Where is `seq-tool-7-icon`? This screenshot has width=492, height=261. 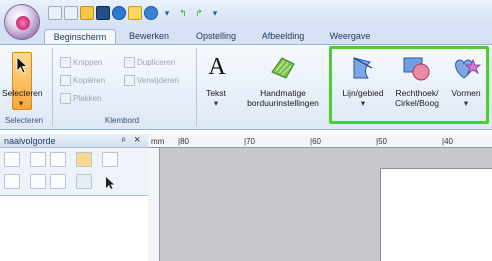 seq-tool-7-icon is located at coordinates (38, 181).